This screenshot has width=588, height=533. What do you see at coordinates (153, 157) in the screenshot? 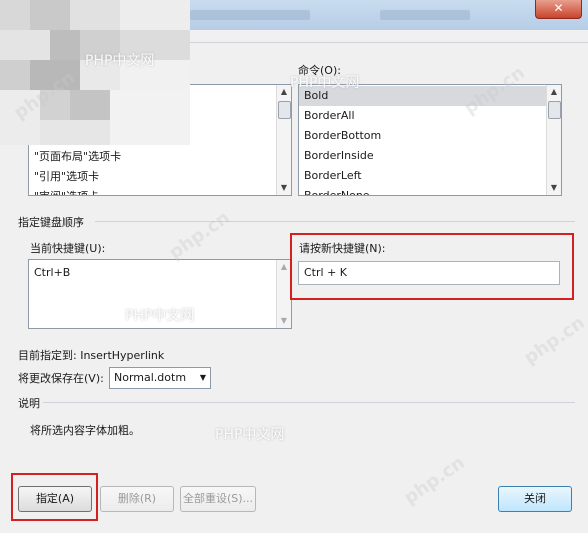
I see `list-item: "页面布局"选项卡` at bounding box center [153, 157].